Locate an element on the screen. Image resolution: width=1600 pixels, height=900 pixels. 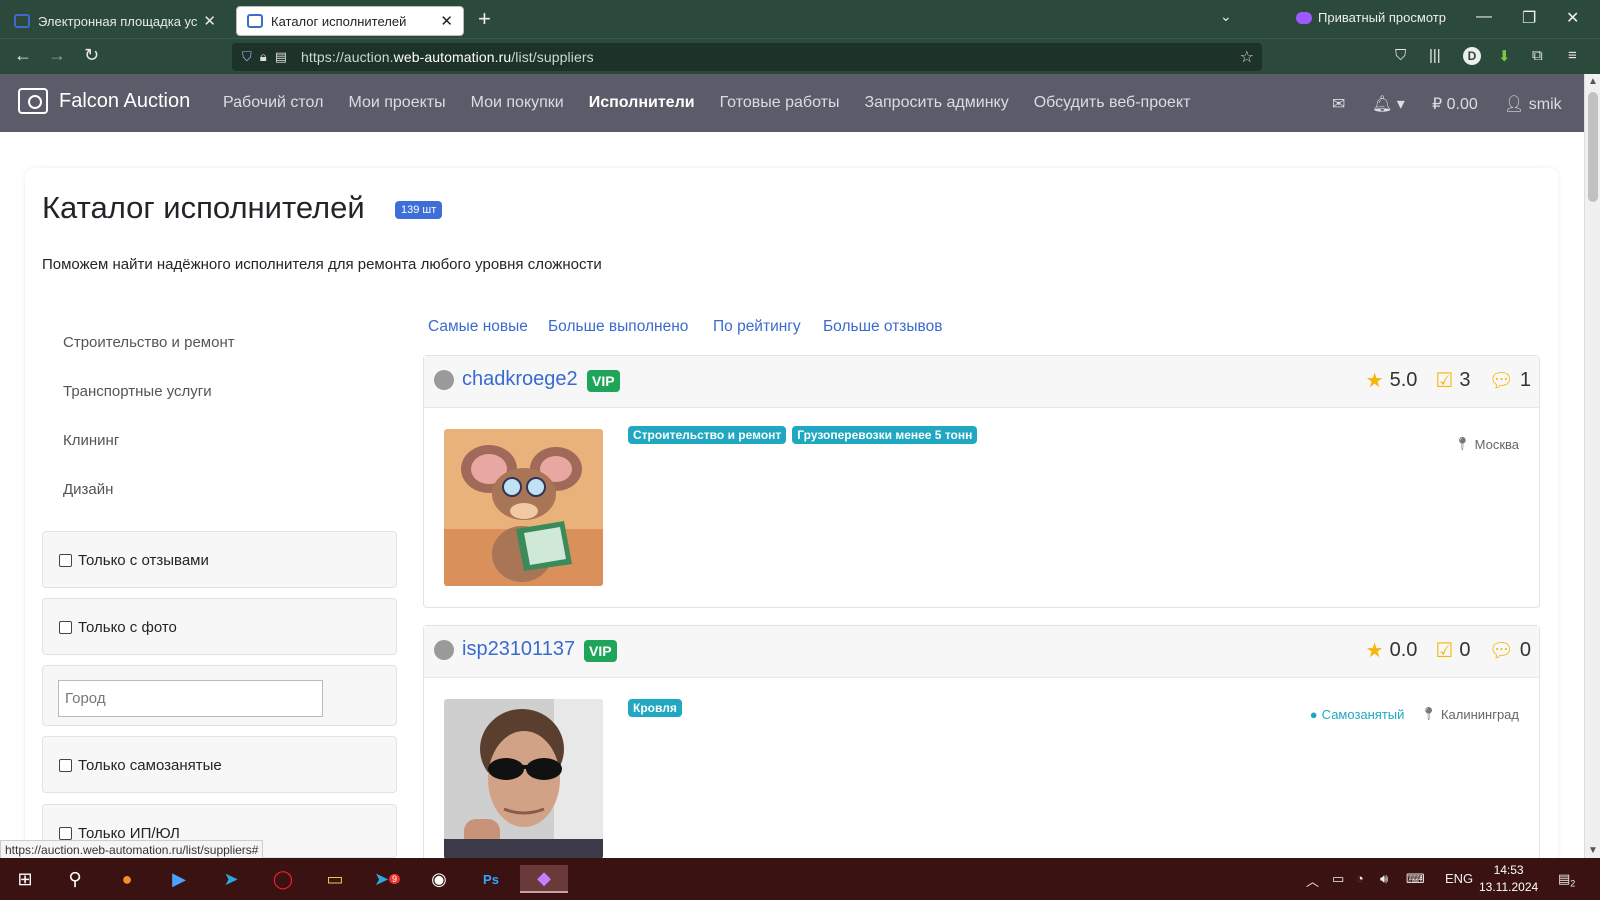
comments-icon: 💬︎ is located at coordinates (1501, 651).